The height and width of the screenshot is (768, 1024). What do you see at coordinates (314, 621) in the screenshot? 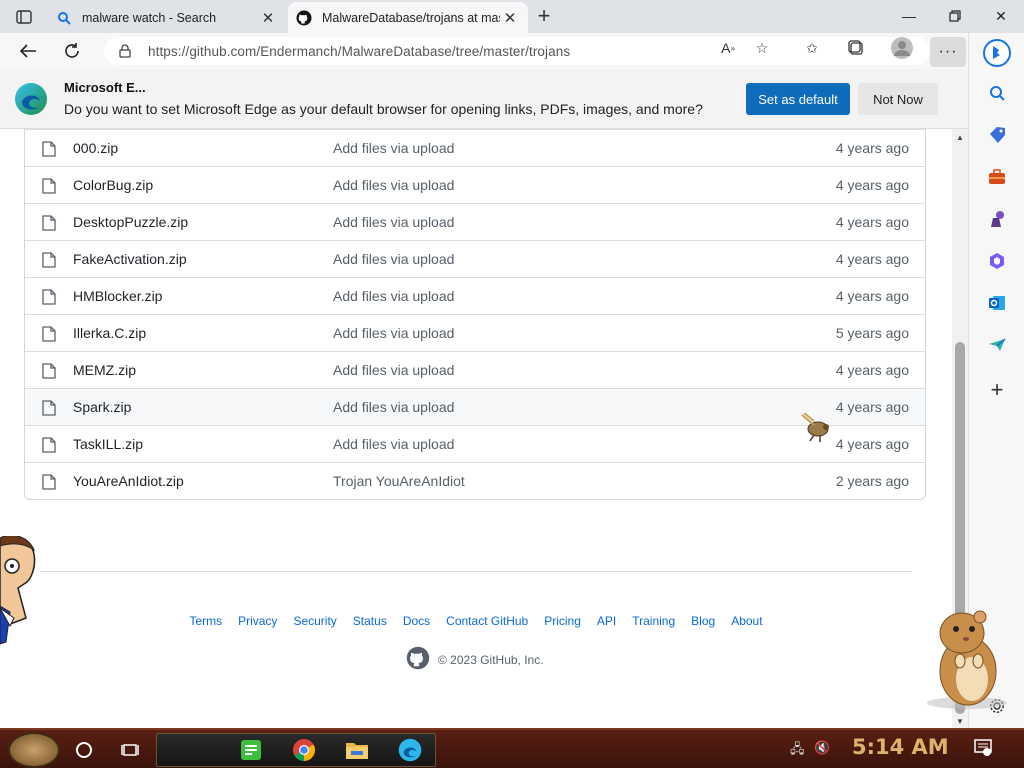
I see `footer-link-security: Security` at bounding box center [314, 621].